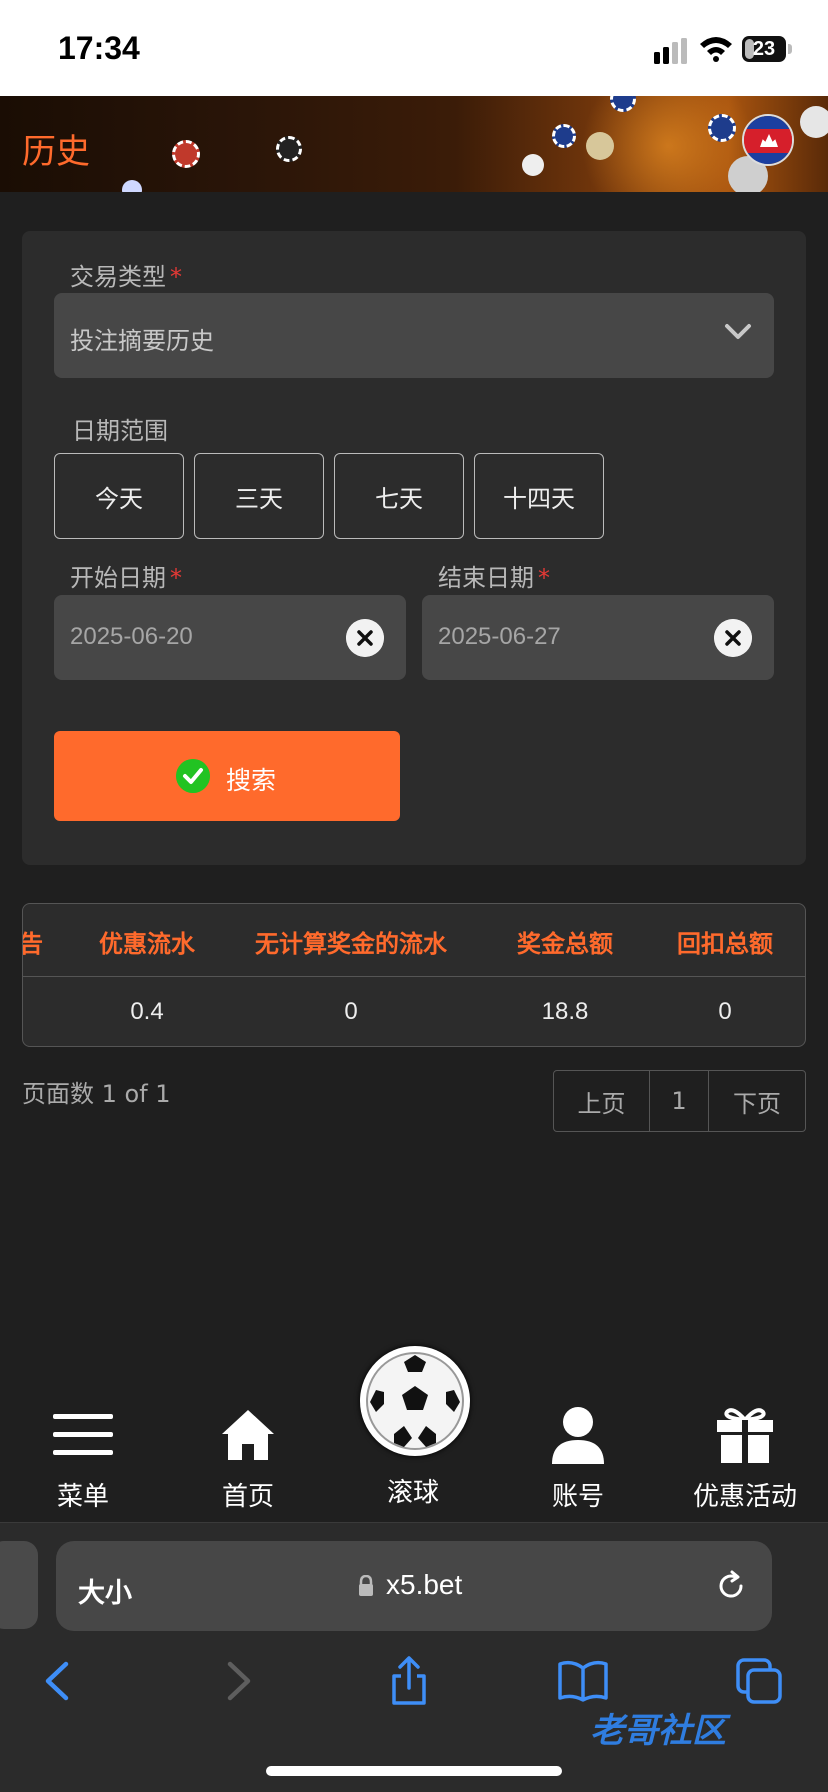 The height and width of the screenshot is (1792, 828). I want to click on range-three-days-button: 三天, so click(259, 496).